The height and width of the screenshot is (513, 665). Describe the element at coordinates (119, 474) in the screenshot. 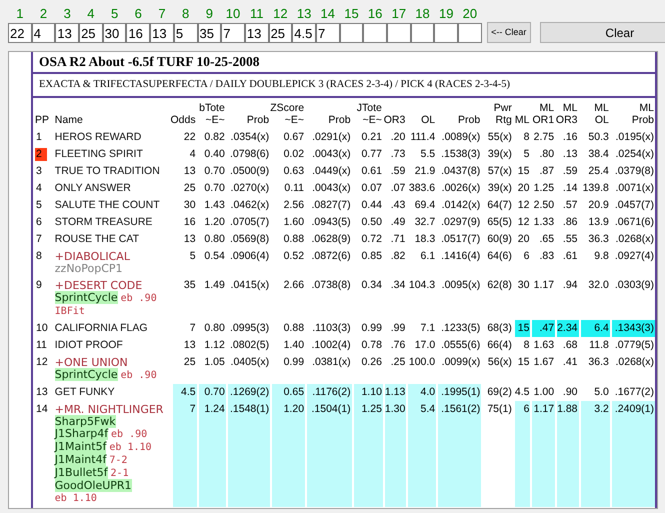

I see `angle-detail: 2-1` at that location.